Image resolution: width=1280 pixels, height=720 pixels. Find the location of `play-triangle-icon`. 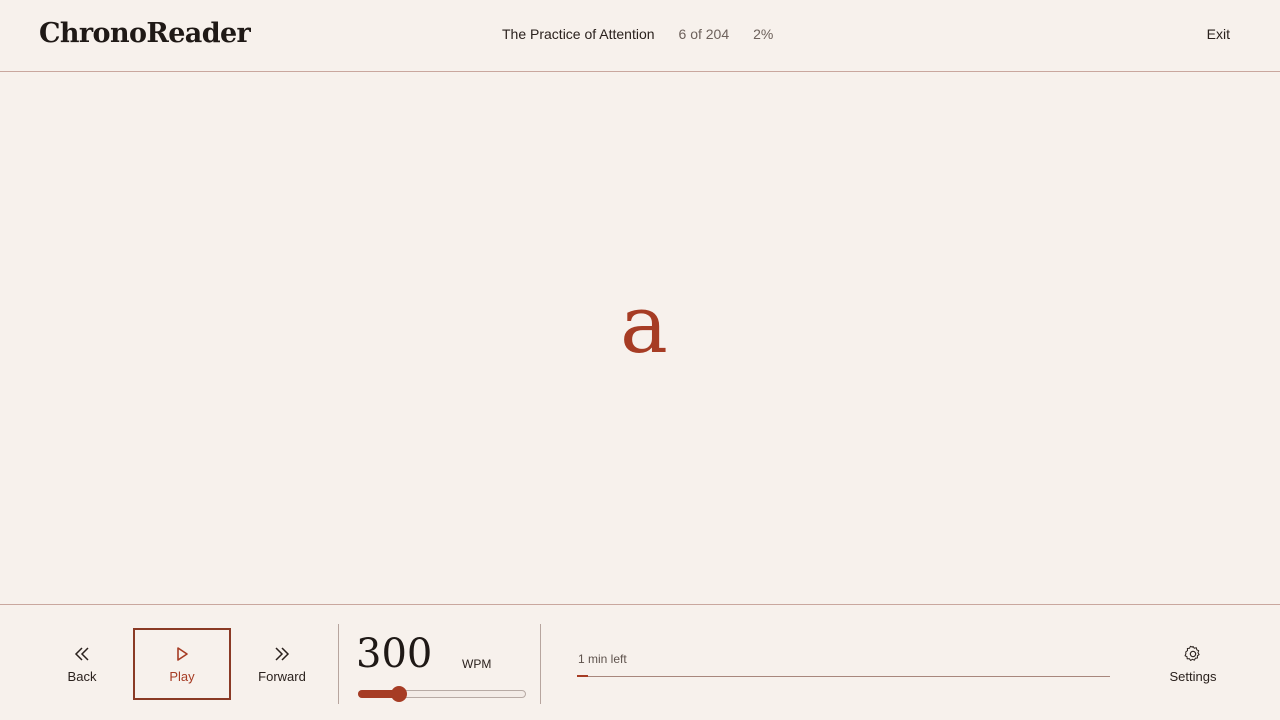

play-triangle-icon is located at coordinates (182, 654).